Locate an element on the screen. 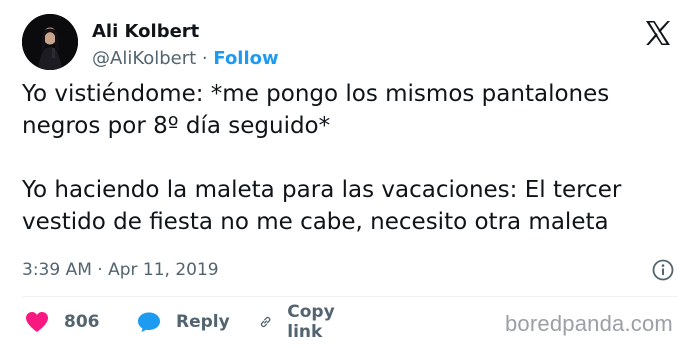  watermark: boredpanda.com is located at coordinates (589, 323).